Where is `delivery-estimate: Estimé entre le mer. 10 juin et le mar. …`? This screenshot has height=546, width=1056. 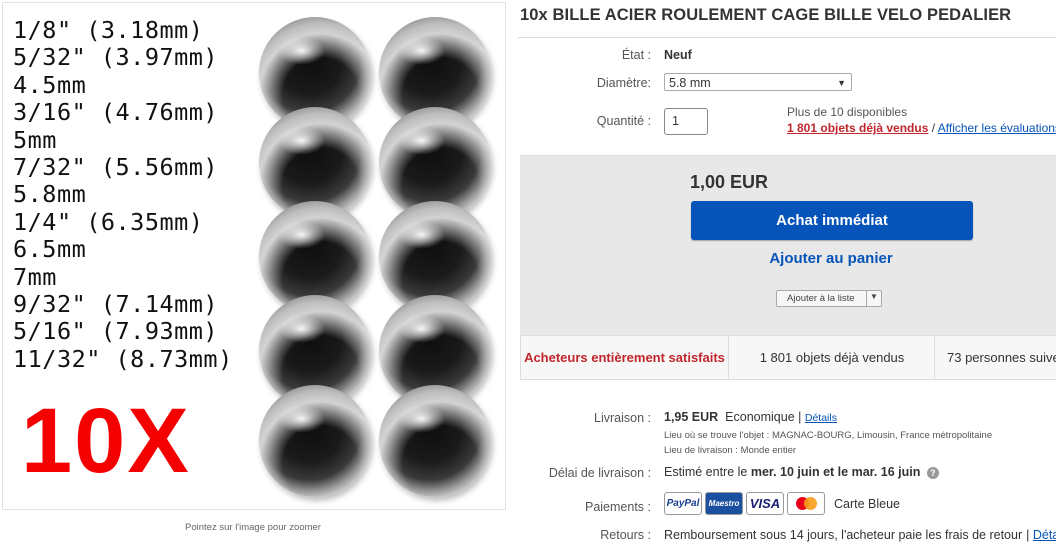 delivery-estimate: Estimé entre le mer. 10 juin et le mar. … is located at coordinates (801, 472).